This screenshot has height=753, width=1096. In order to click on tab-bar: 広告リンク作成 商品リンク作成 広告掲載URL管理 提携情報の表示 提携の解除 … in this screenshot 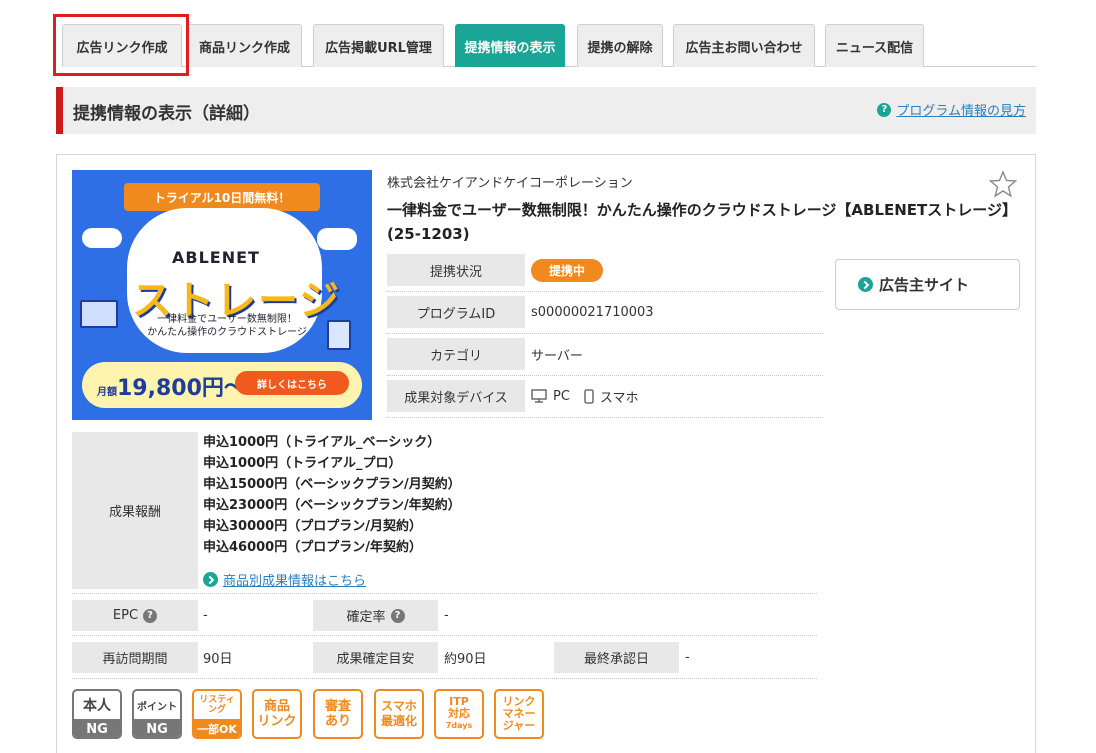, I will do `click(549, 45)`.